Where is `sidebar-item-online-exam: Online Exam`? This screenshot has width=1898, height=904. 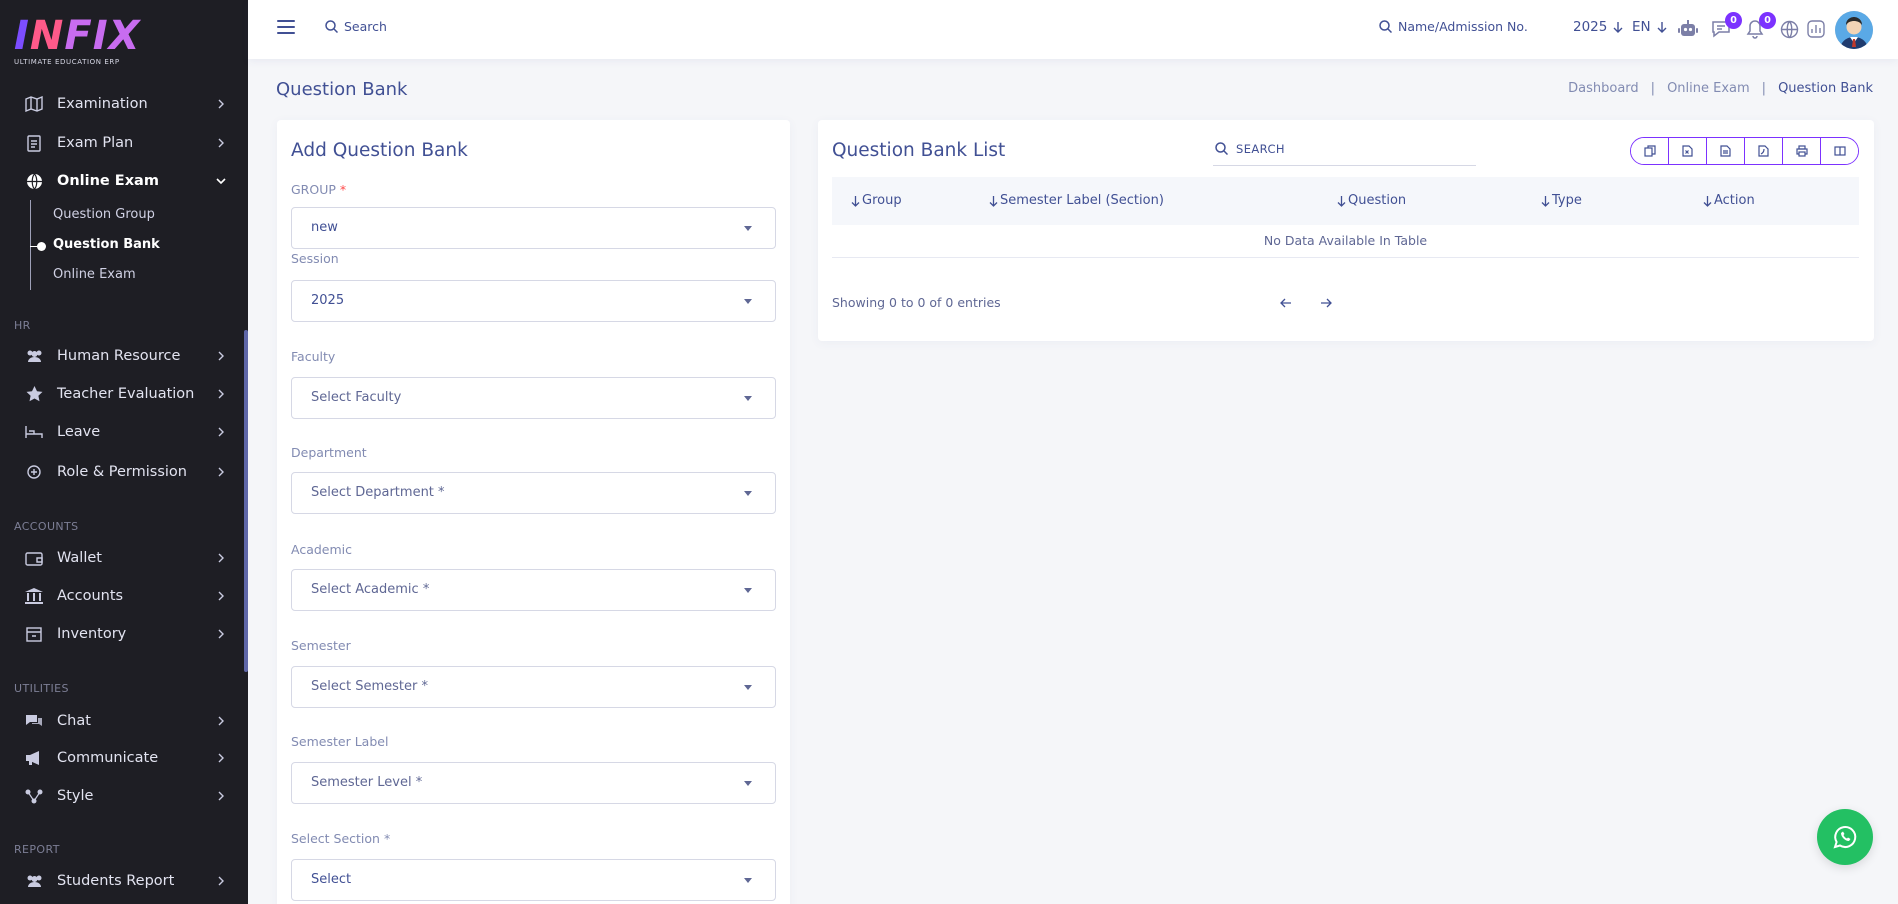
sidebar-item-online-exam: Online Exam is located at coordinates (124, 181).